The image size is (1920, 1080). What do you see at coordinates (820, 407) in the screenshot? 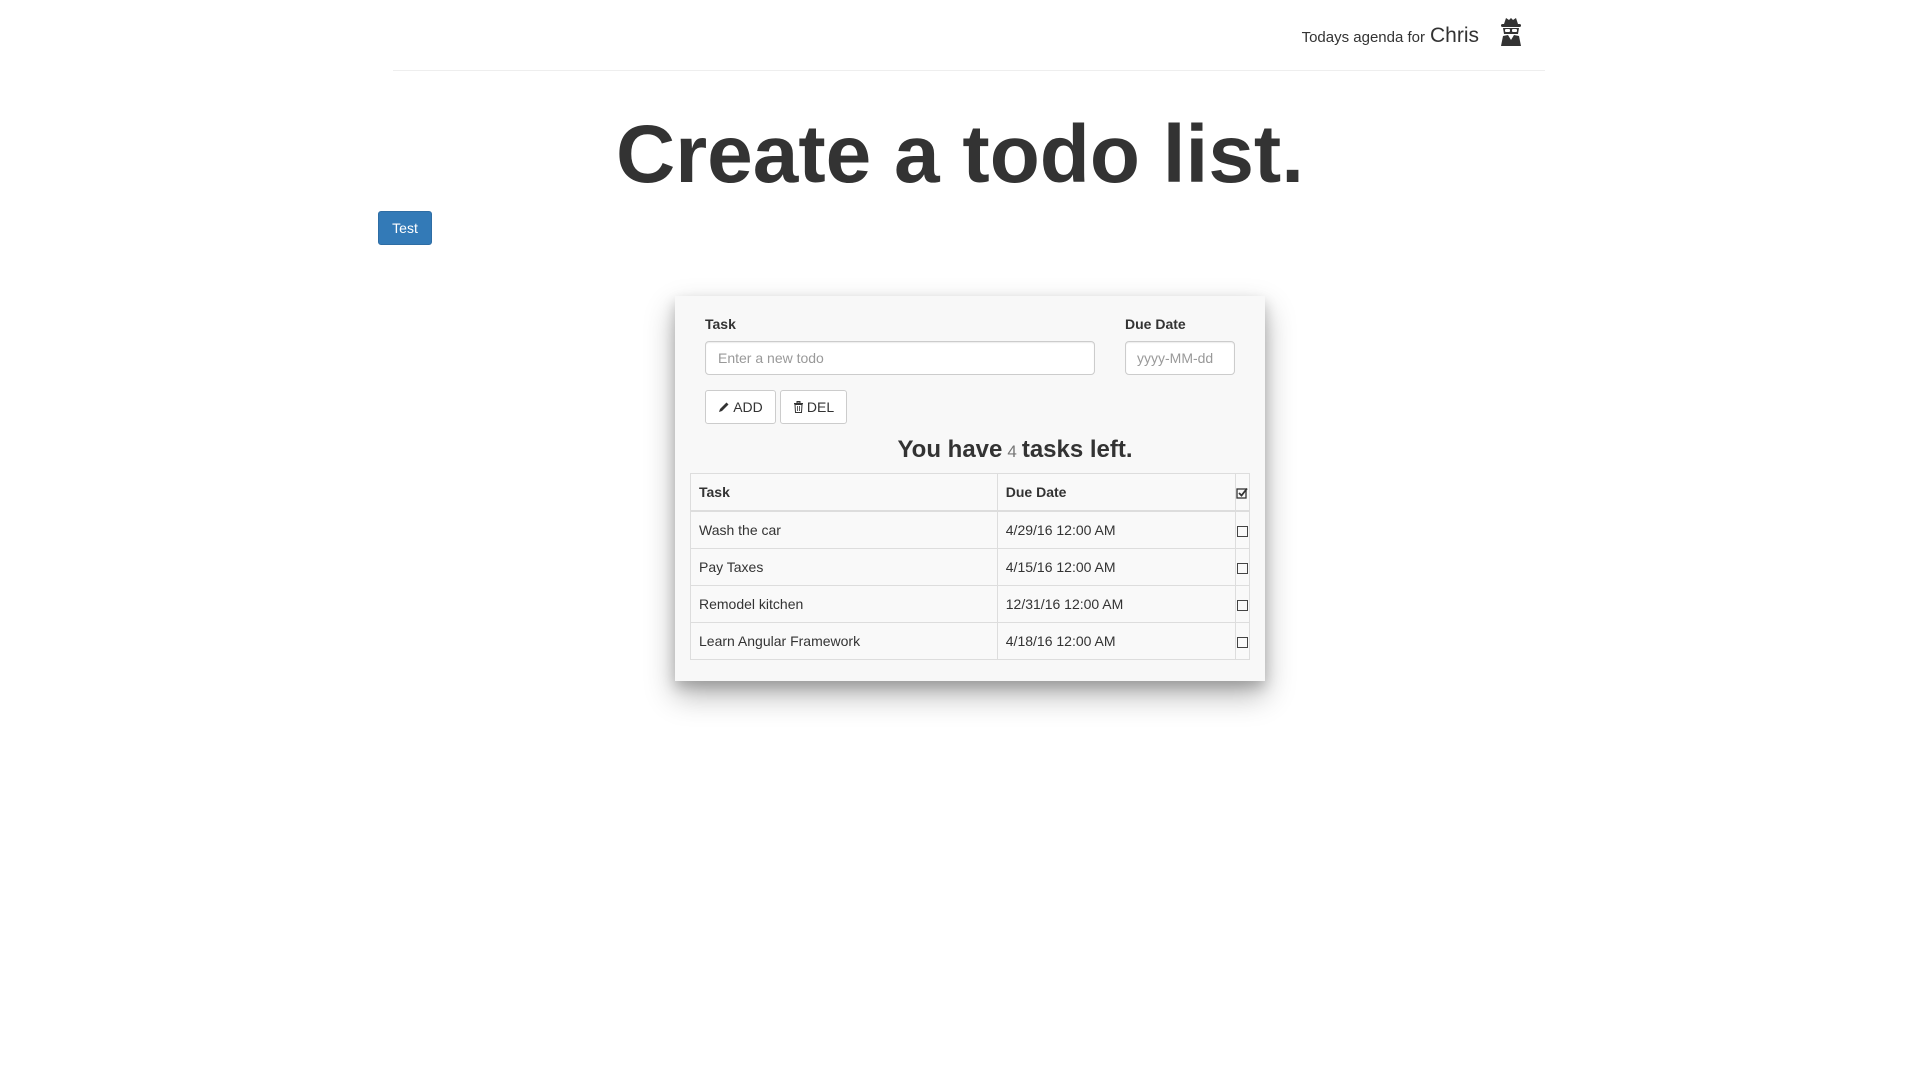
I see `delete-button-label: DEL` at bounding box center [820, 407].